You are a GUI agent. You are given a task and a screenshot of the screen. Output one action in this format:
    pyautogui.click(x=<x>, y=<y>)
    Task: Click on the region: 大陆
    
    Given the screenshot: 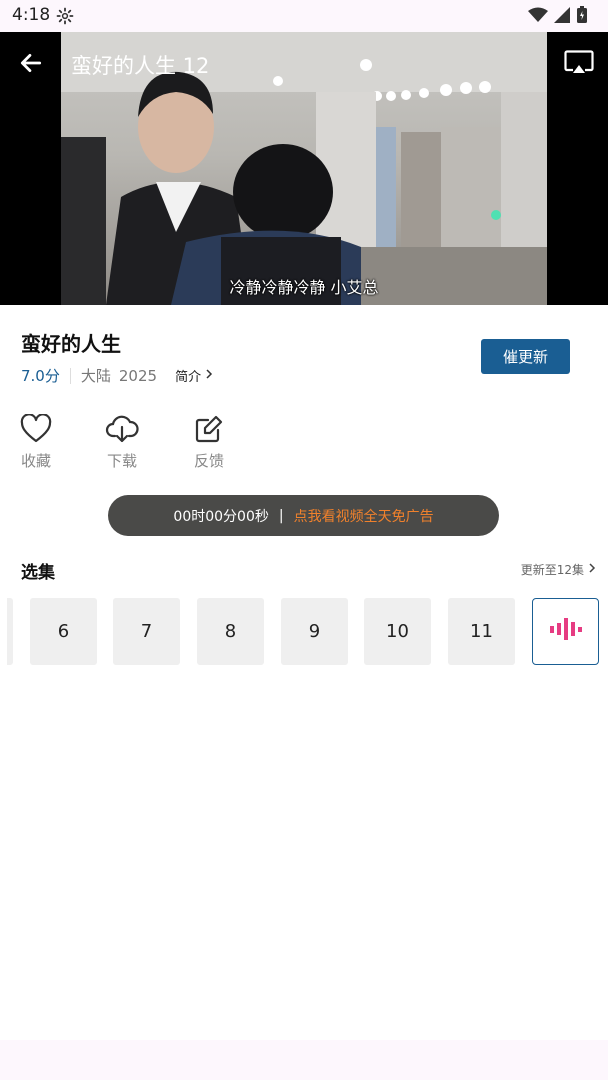 What is the action you would take?
    pyautogui.click(x=95, y=376)
    